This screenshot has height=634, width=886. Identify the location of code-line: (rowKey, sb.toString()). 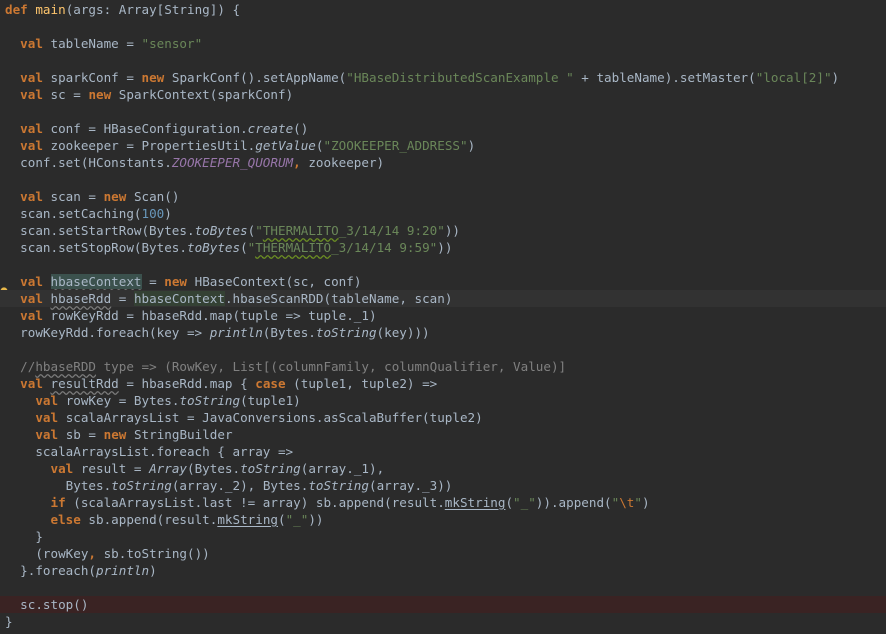
(443, 553).